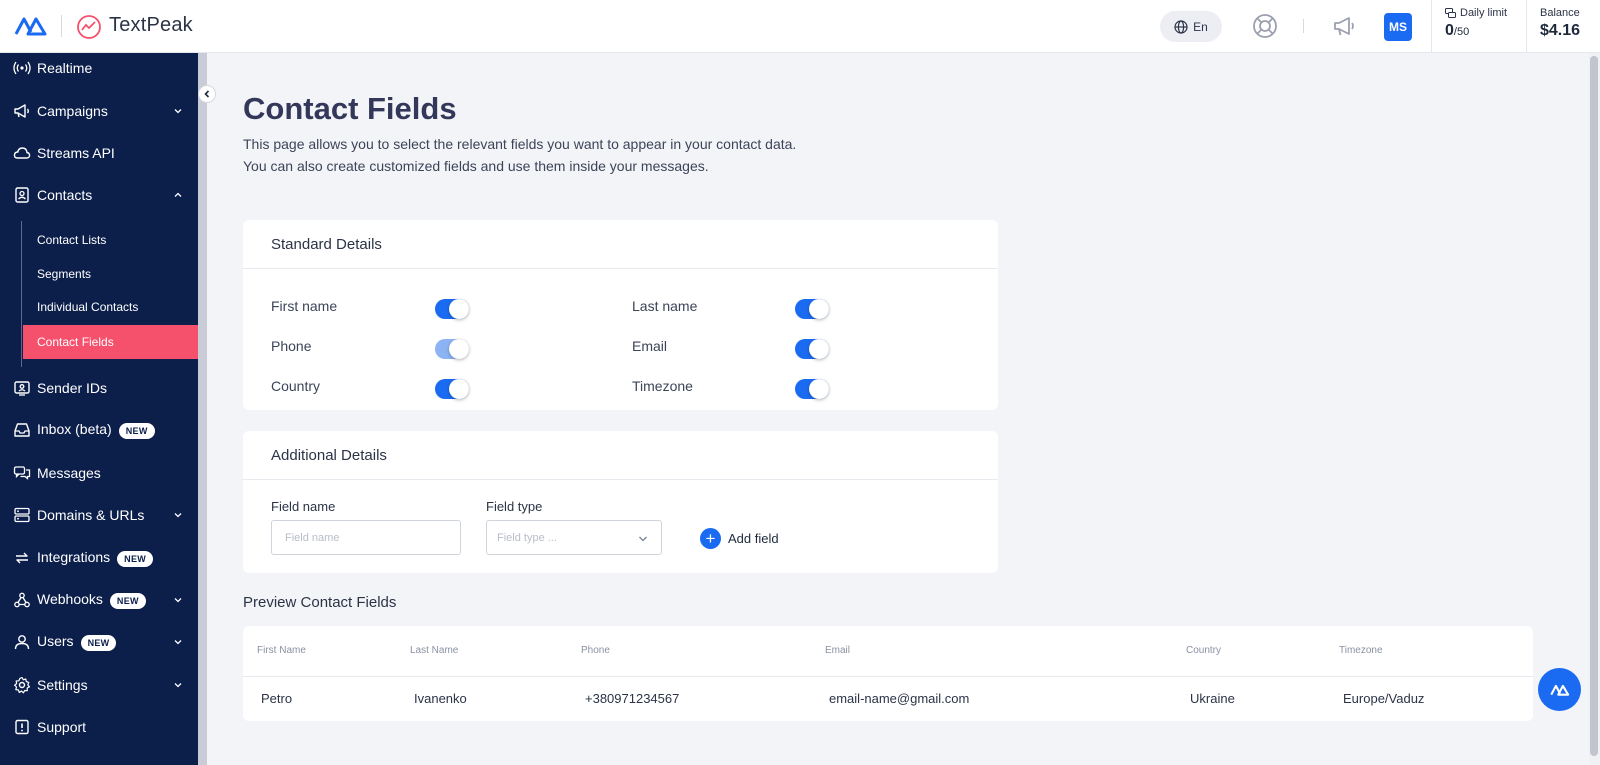 This screenshot has height=765, width=1600. What do you see at coordinates (1344, 26) in the screenshot?
I see `announcement-megaphone-icon` at bounding box center [1344, 26].